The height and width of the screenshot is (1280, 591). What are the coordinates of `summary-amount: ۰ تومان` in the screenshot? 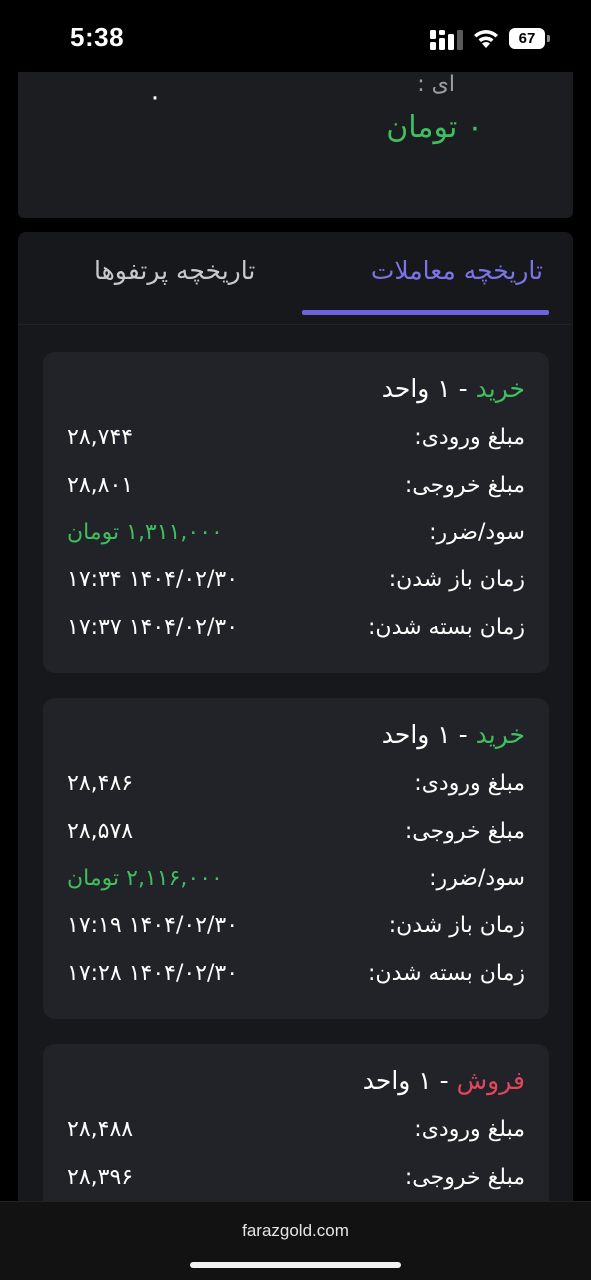 It's located at (434, 127).